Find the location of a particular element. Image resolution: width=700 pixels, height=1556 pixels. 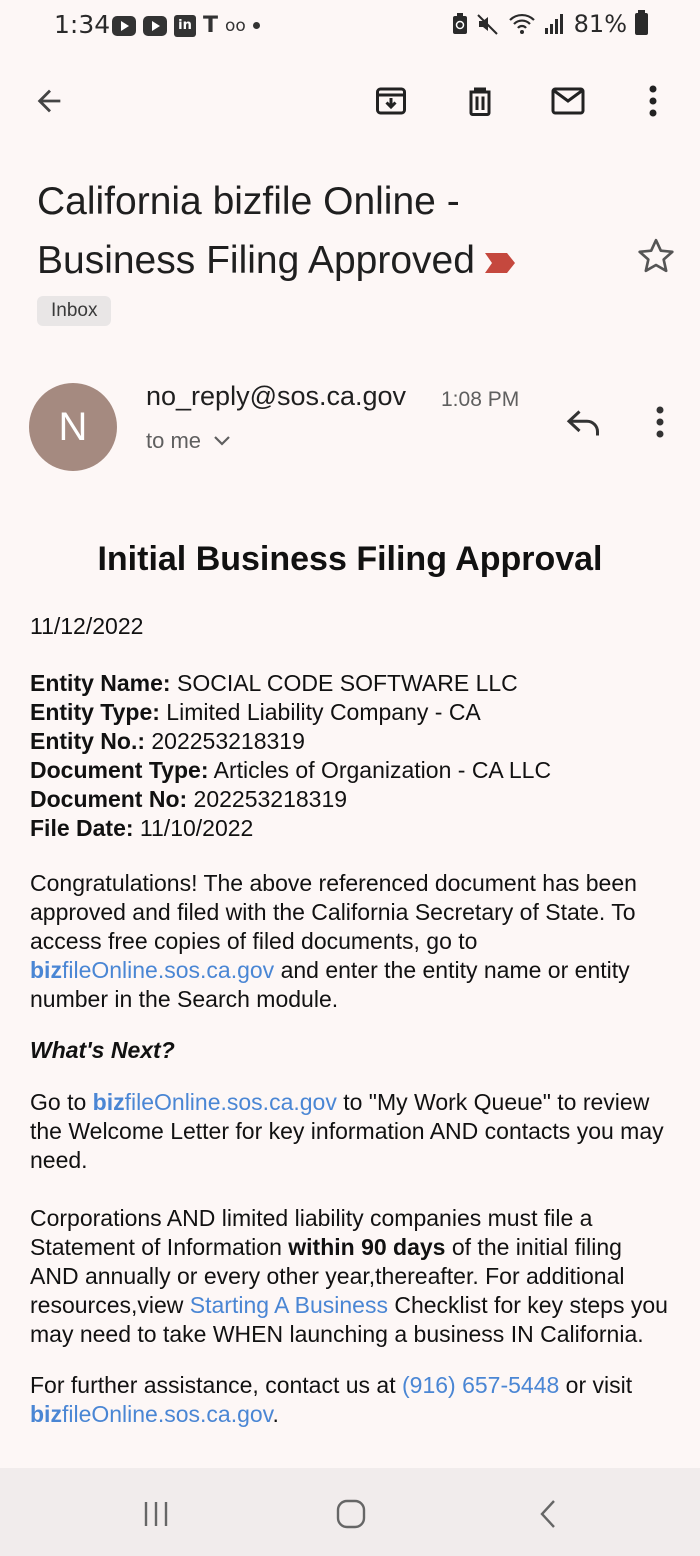

dot-icon is located at coordinates (256, 25).